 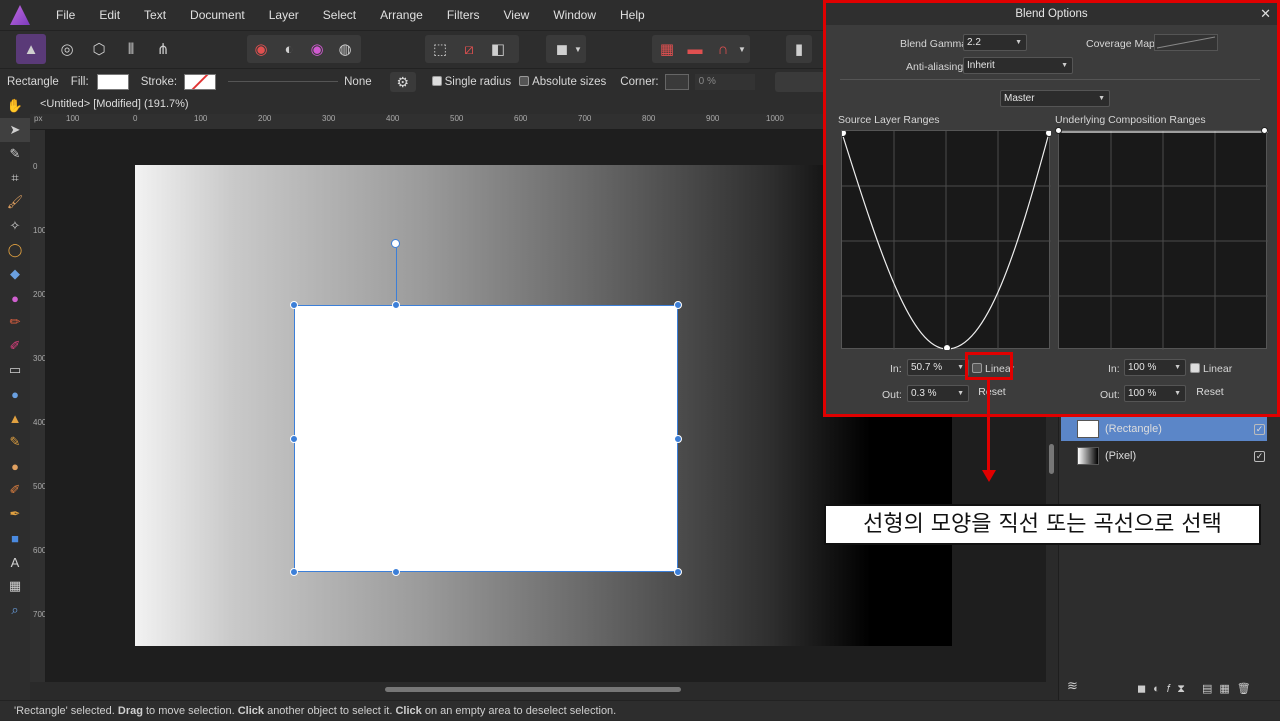 What do you see at coordinates (65, 15) in the screenshot?
I see `menu-file: File` at bounding box center [65, 15].